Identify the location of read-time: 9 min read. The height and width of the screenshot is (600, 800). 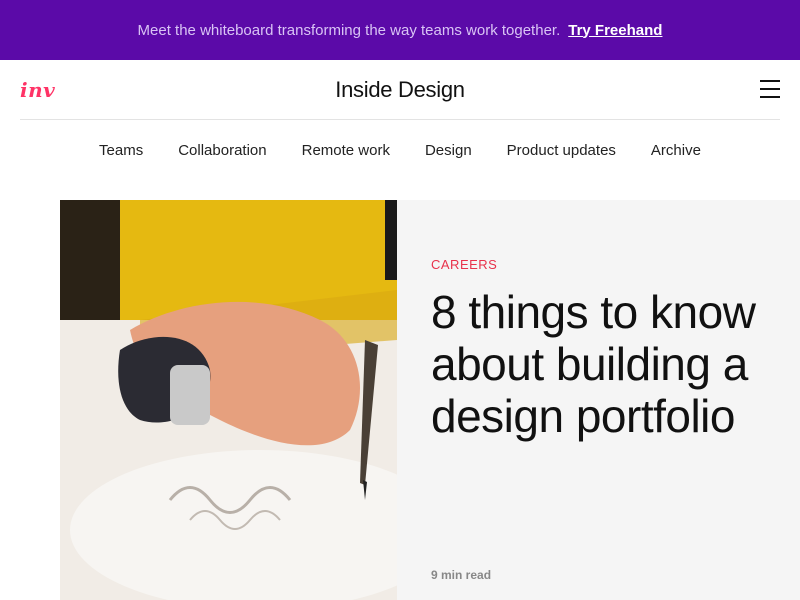
(461, 575).